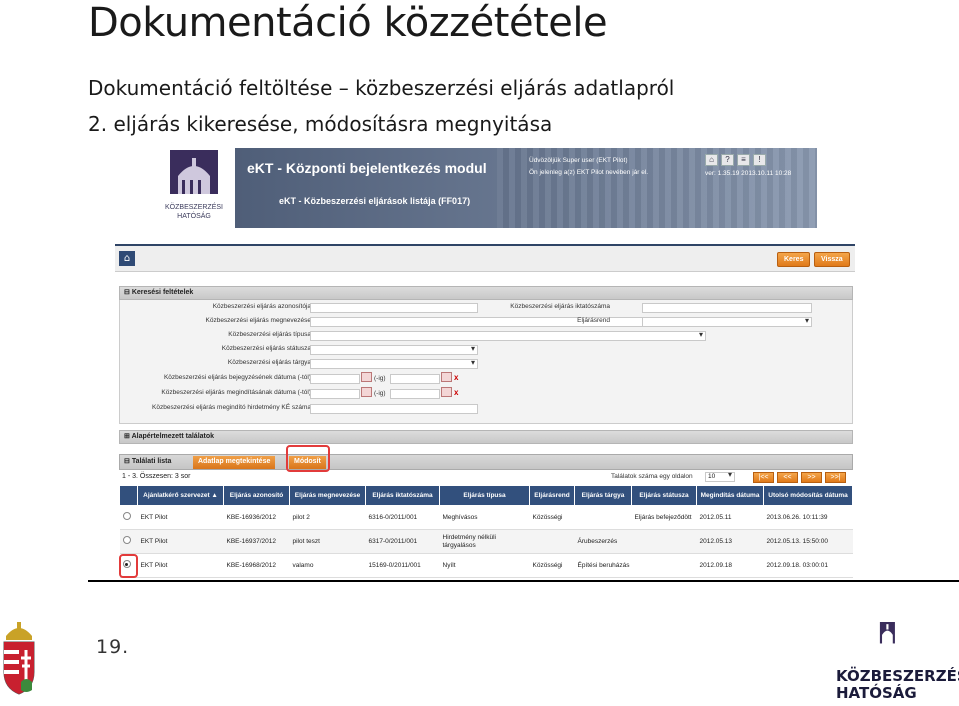 The width and height of the screenshot is (959, 706). What do you see at coordinates (127, 258) in the screenshot?
I see `home-button: ⌂` at bounding box center [127, 258].